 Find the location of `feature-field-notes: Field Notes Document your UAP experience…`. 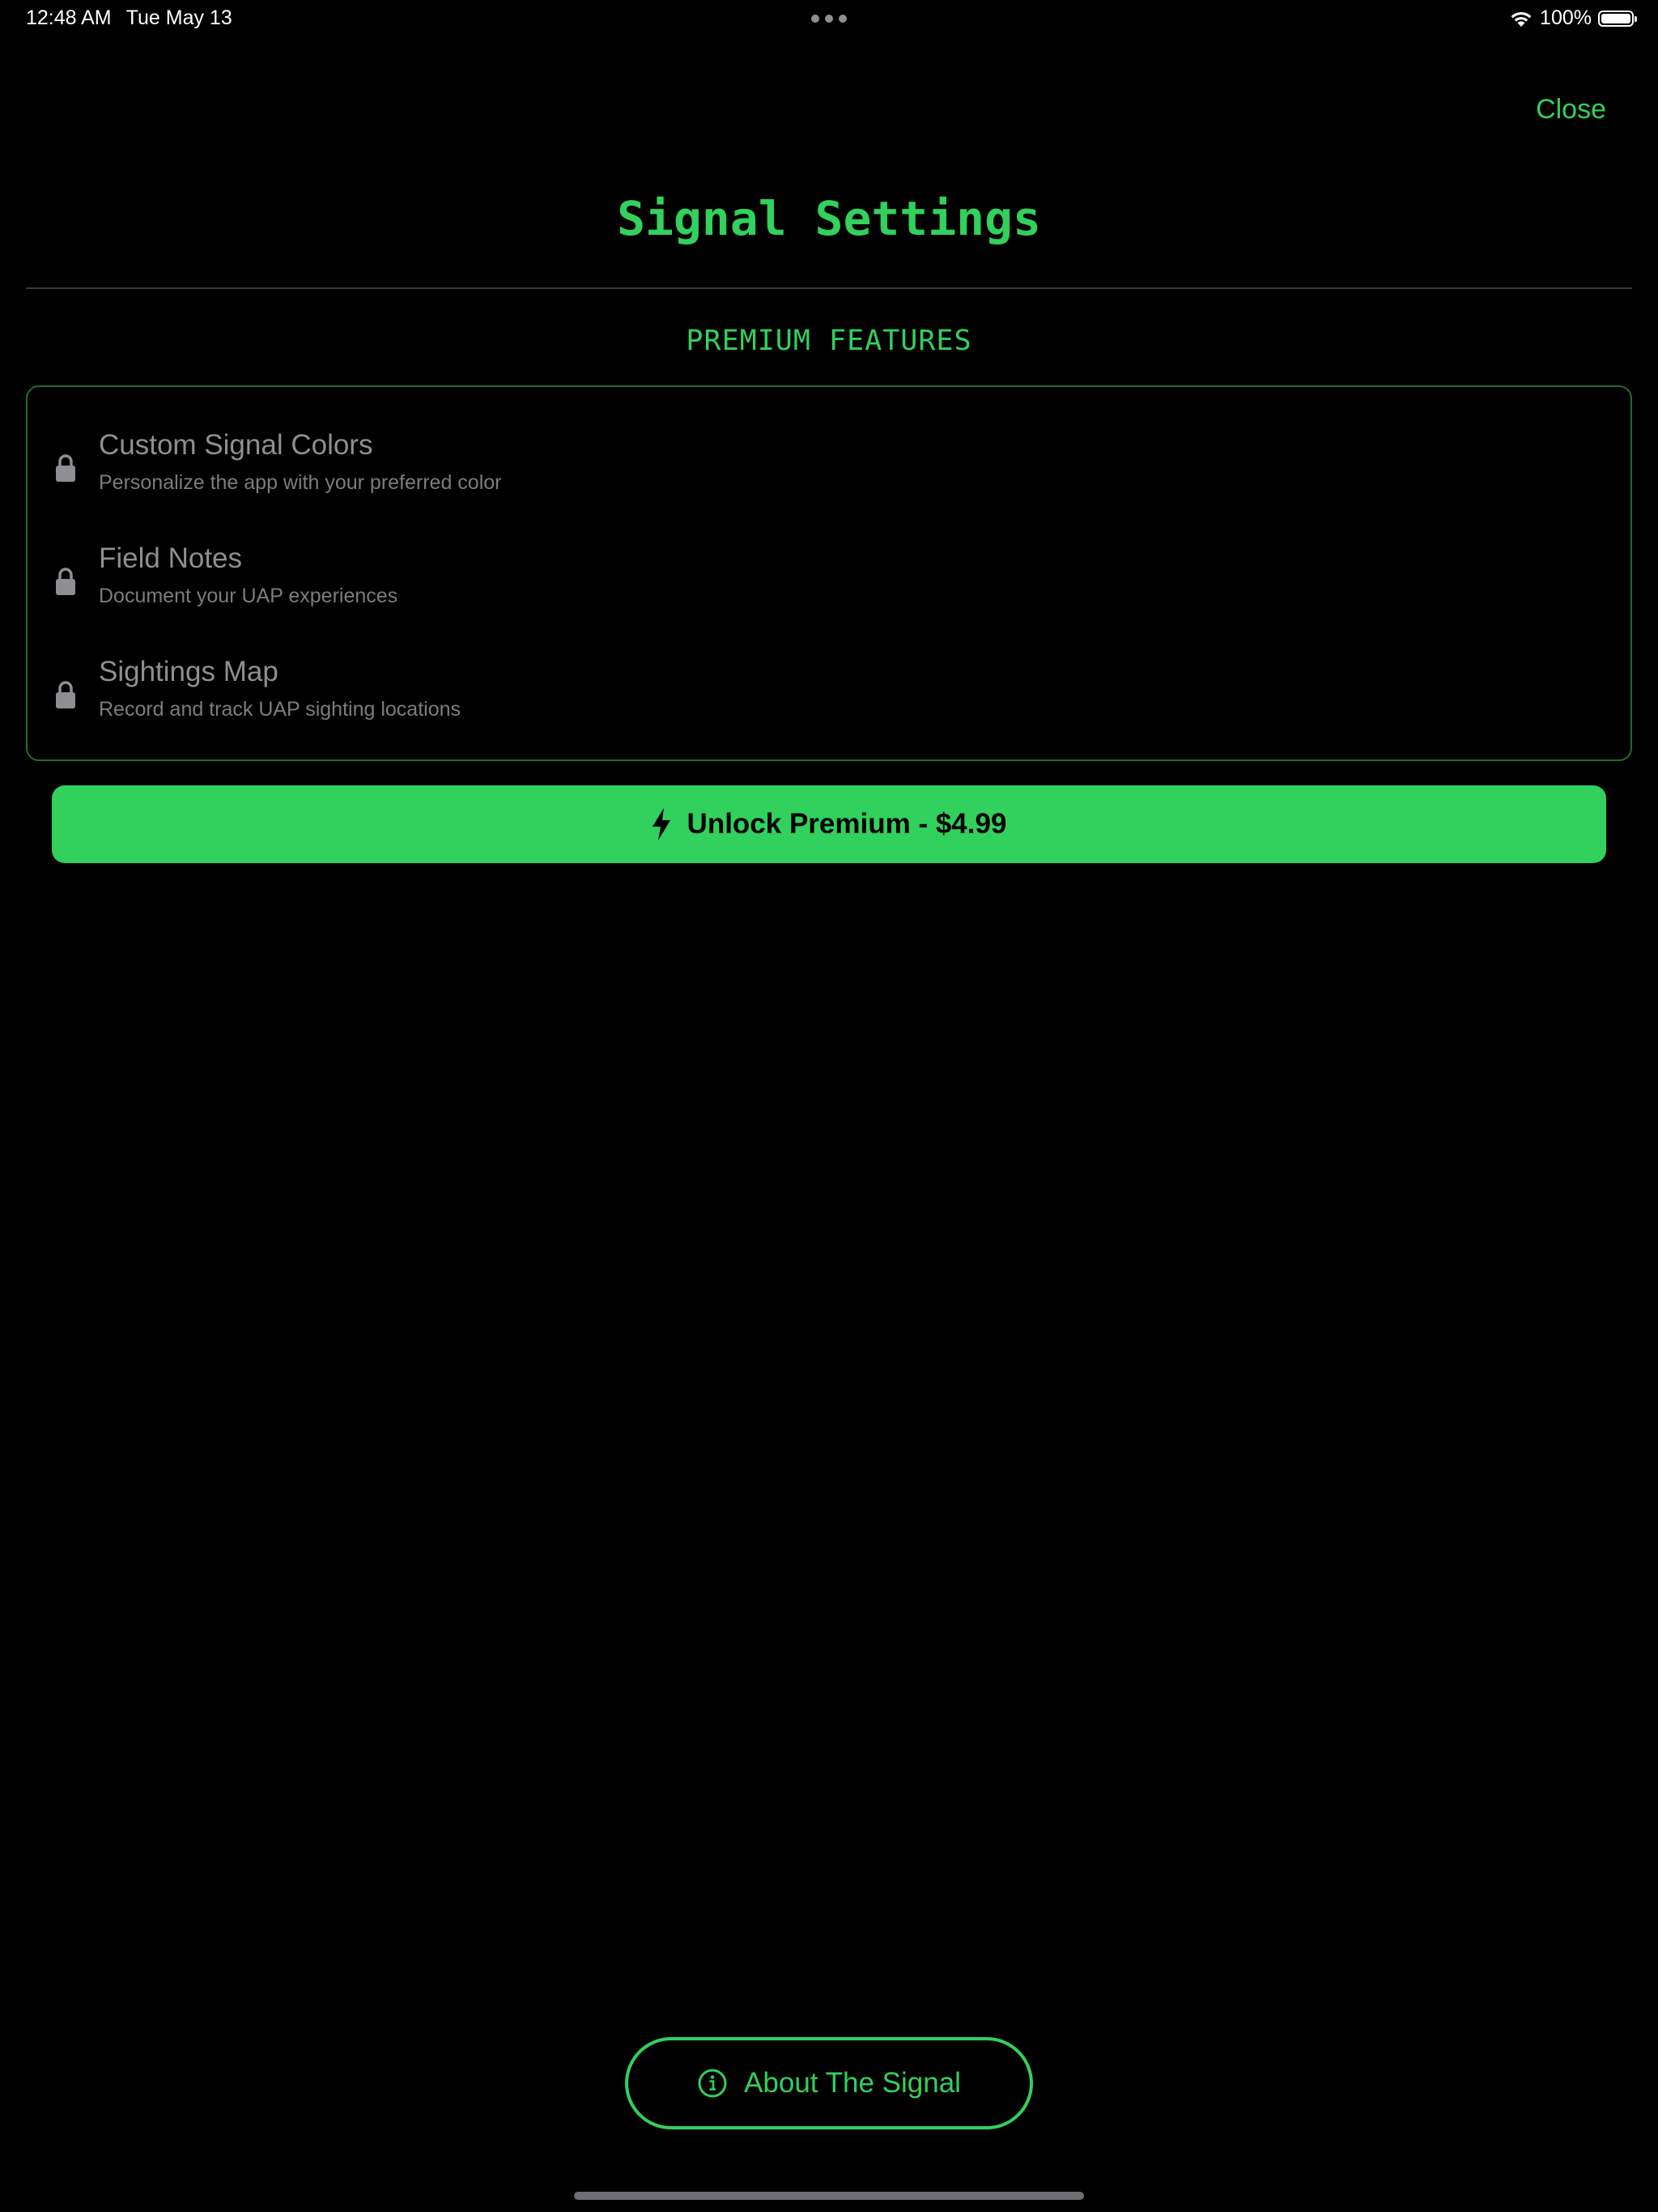

feature-field-notes: Field Notes Document your UAP experience… is located at coordinates (829, 587).